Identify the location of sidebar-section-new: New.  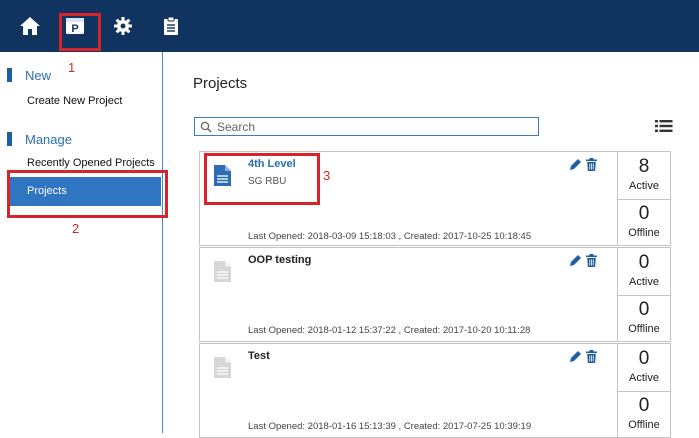
(29, 75).